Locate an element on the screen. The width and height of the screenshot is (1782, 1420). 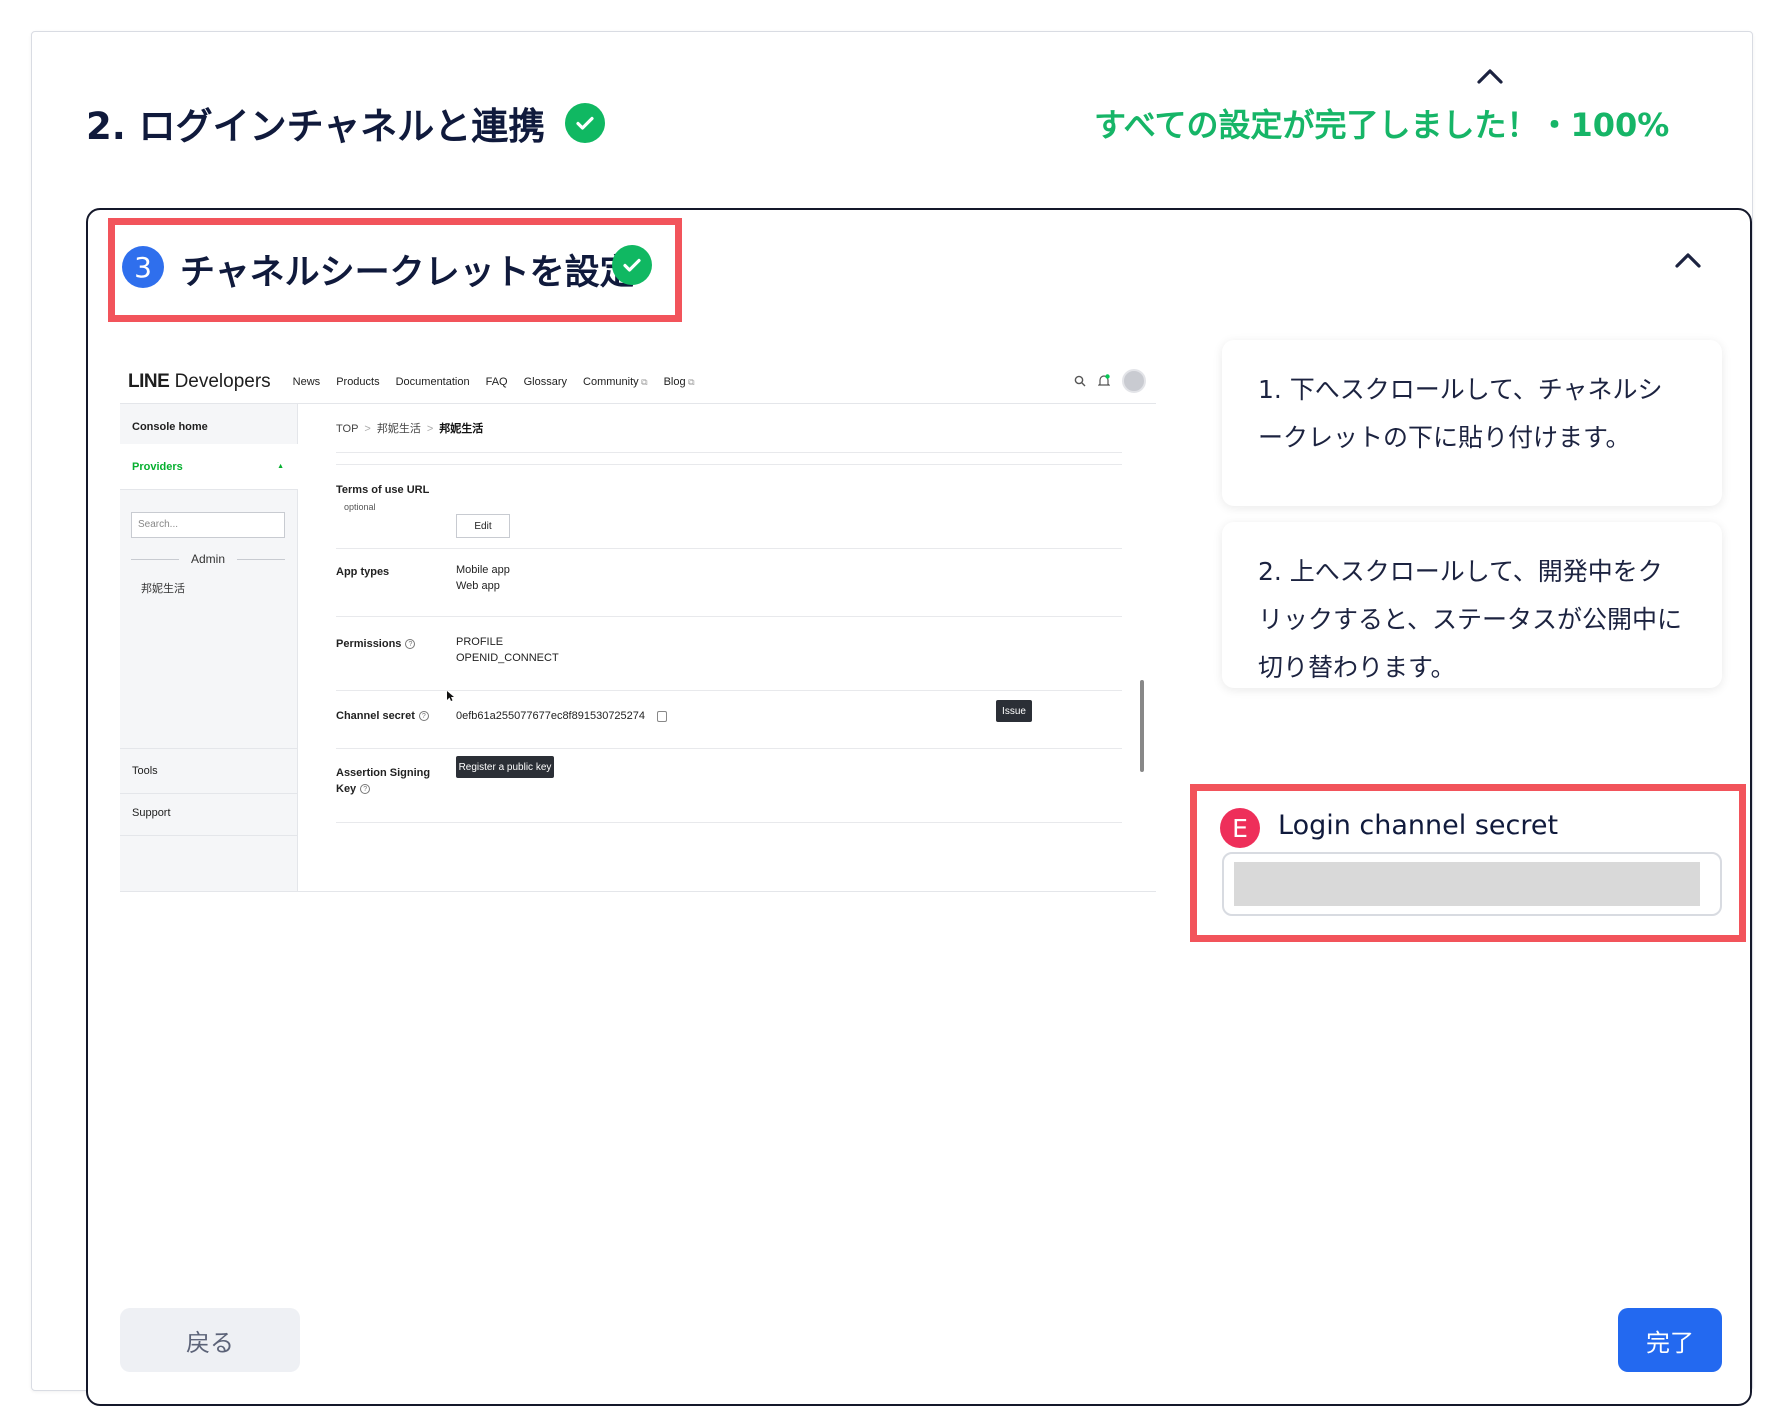
sidebar-admin-label: Admin is located at coordinates (208, 559).